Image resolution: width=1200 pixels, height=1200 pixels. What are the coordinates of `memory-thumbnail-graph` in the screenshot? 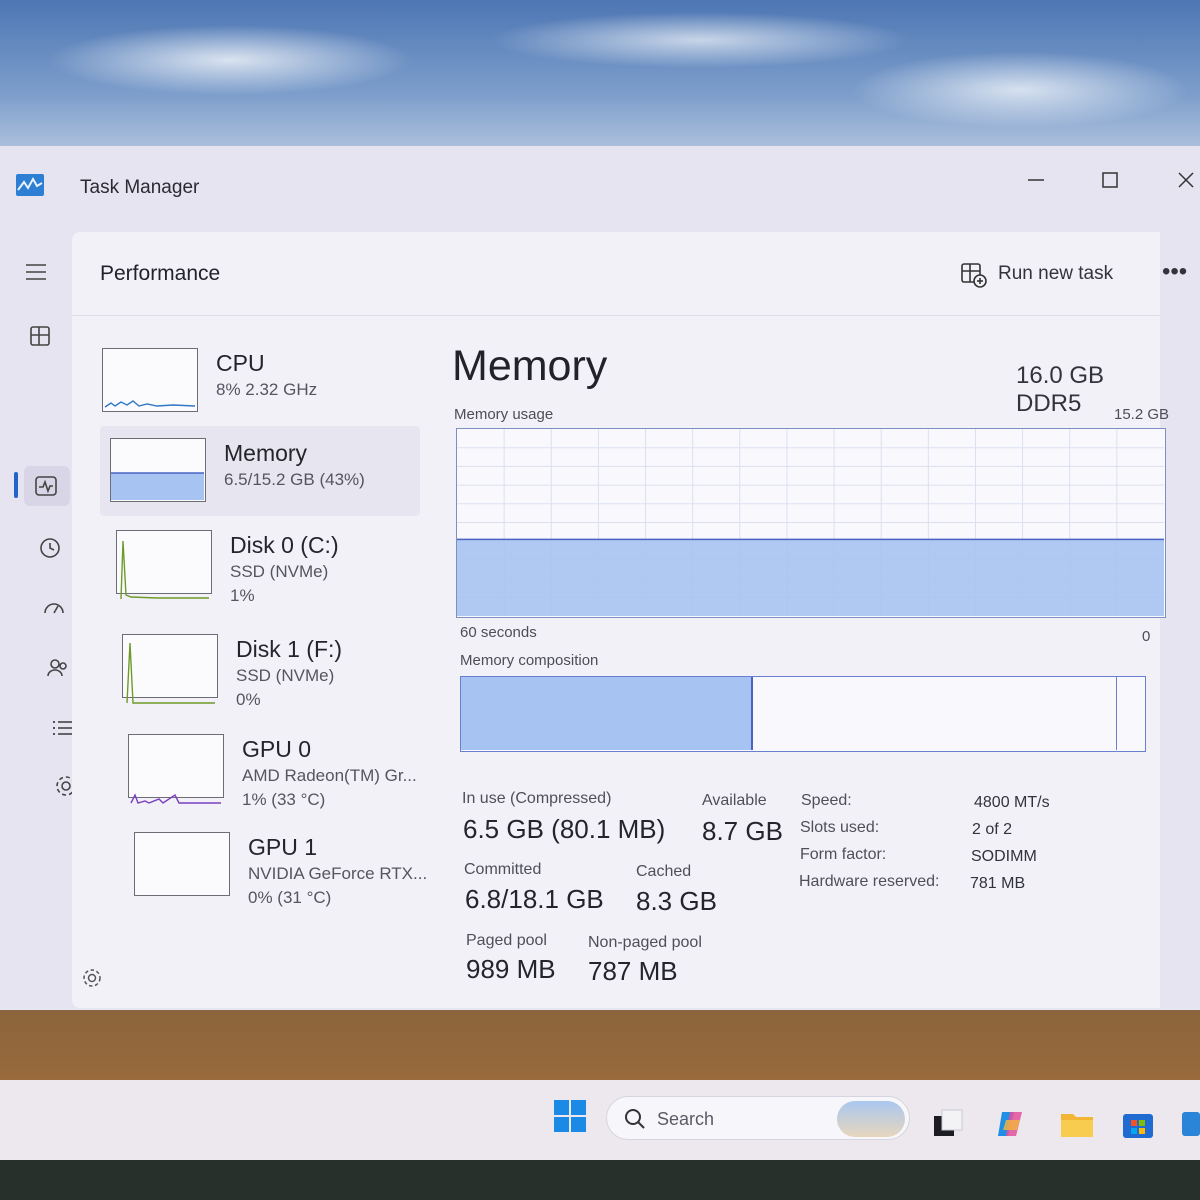 It's located at (158, 470).